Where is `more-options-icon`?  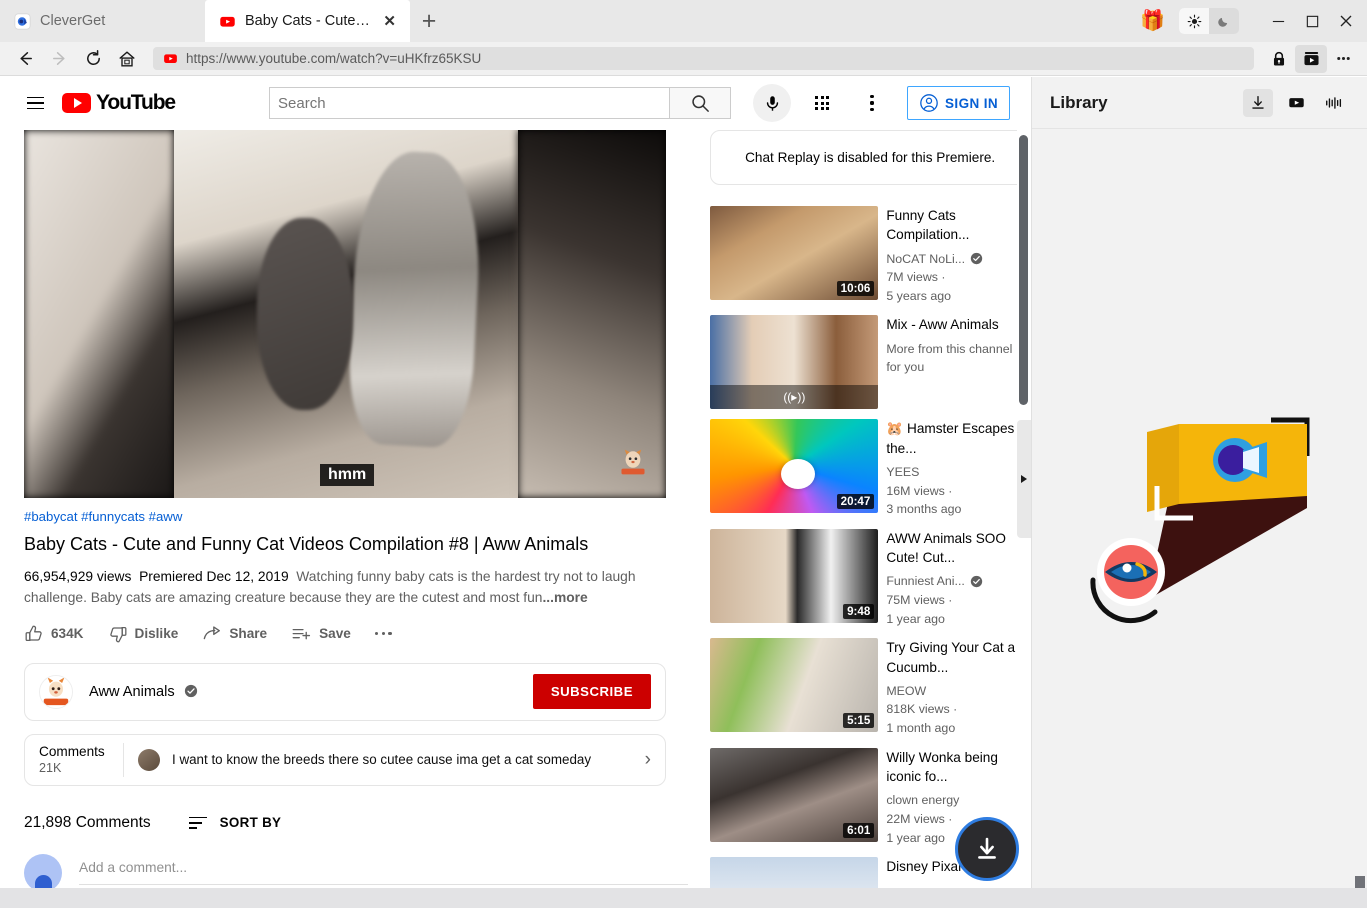
more-options-icon is located at coordinates (1343, 59).